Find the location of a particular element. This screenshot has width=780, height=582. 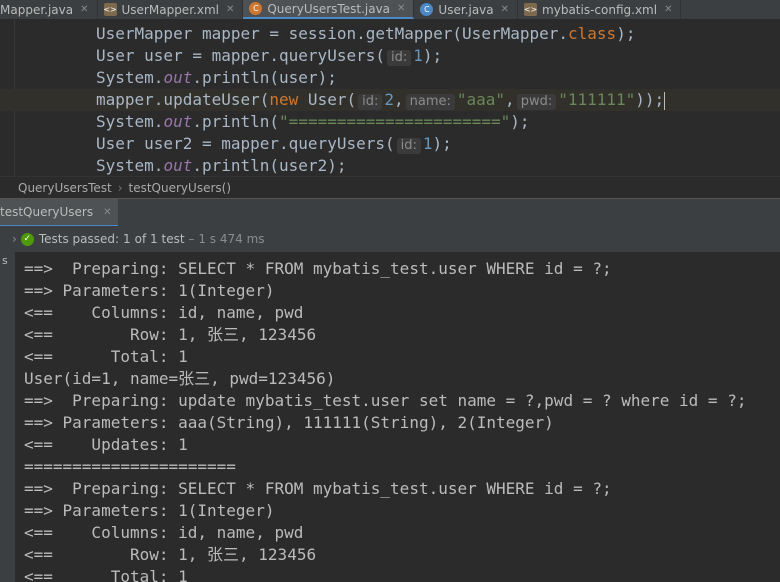

tab-label: mybatis-config.xml is located at coordinates (600, 9).